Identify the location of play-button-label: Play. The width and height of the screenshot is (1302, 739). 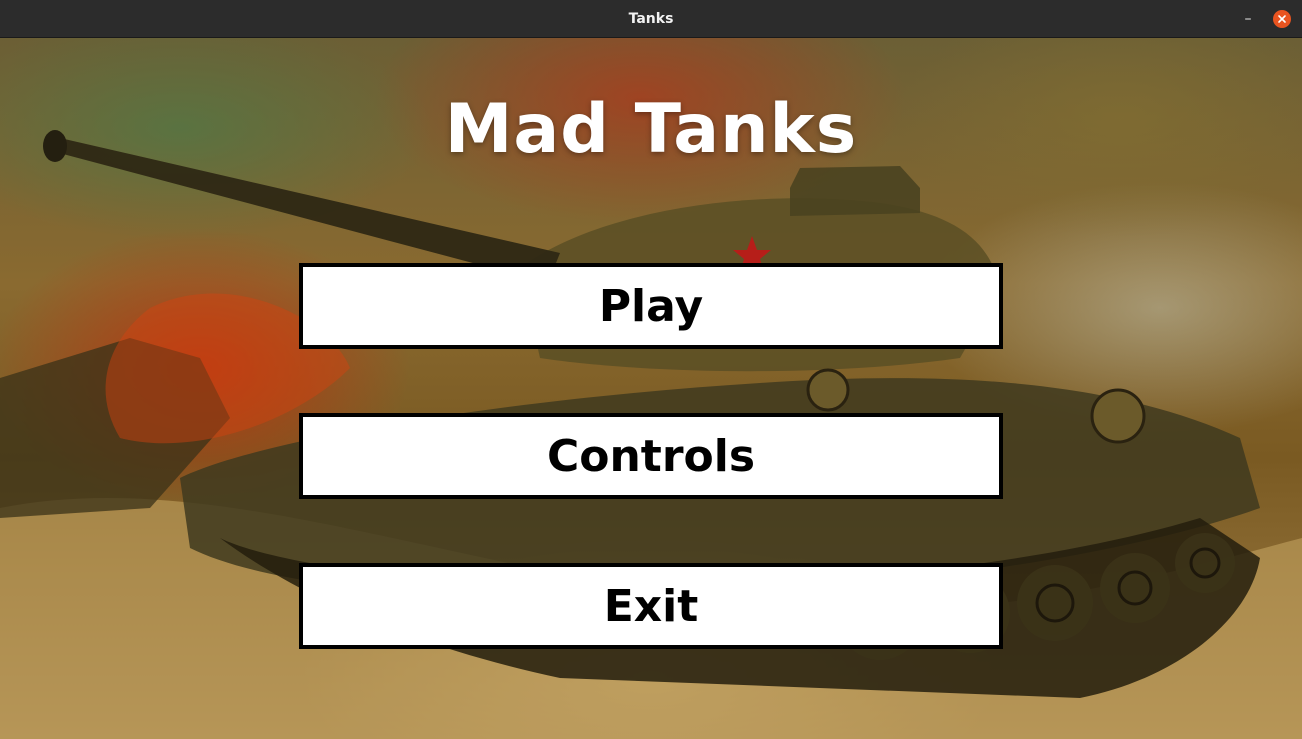
(651, 306).